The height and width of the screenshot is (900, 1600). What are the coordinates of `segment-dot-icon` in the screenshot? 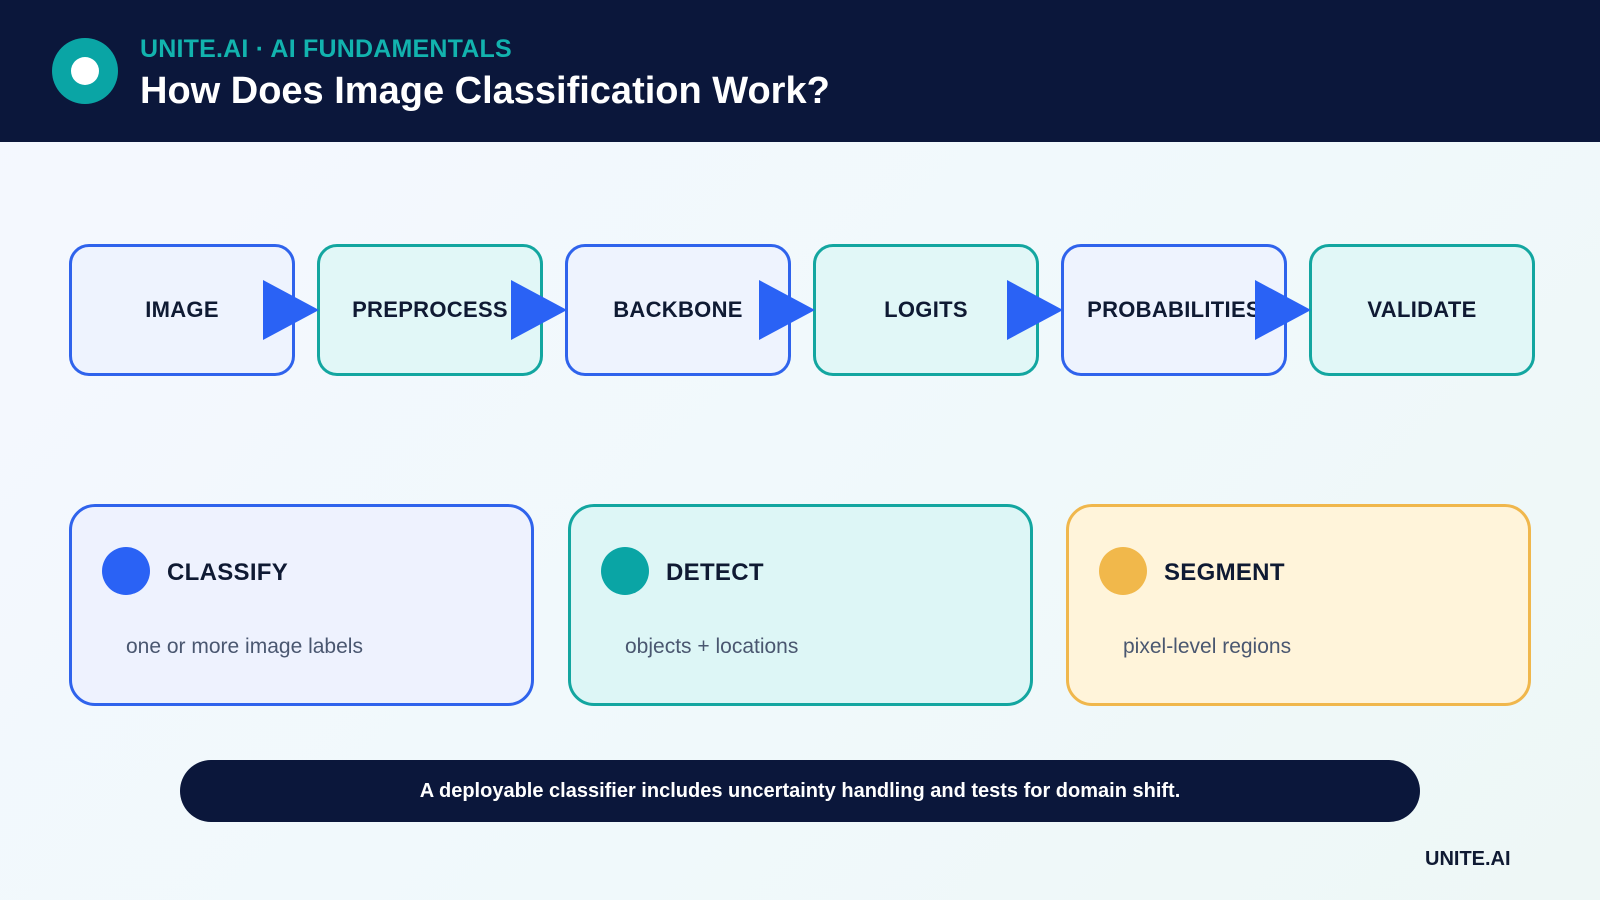 It's located at (1123, 571).